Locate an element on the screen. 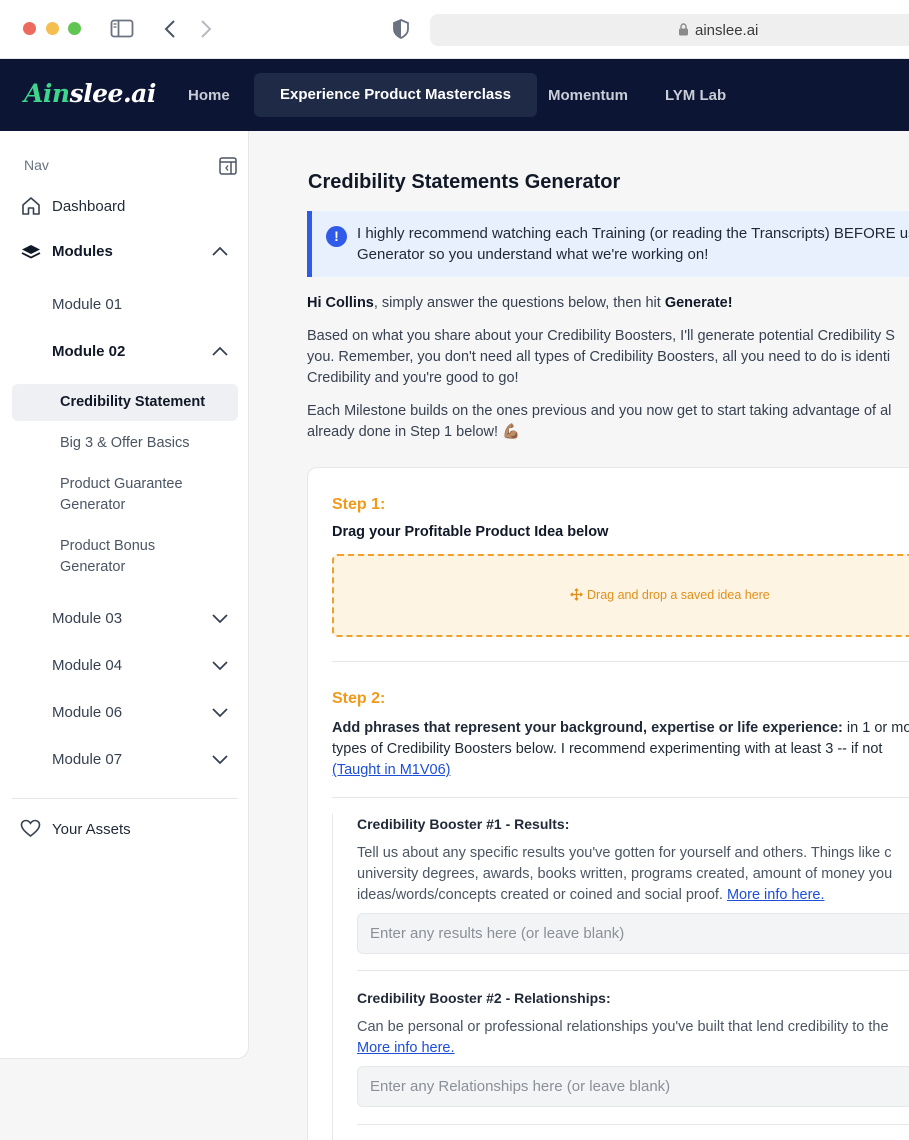  logo: Ainslee.ai is located at coordinates (90, 93).